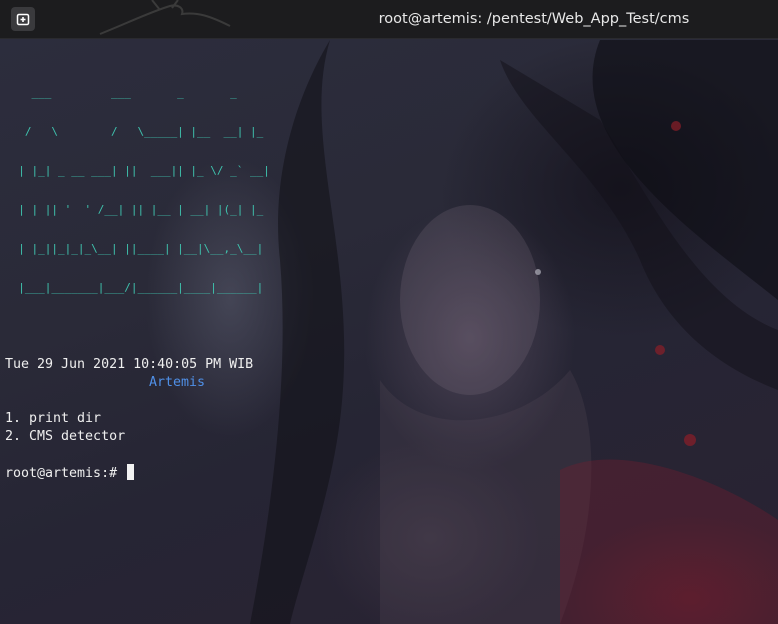  What do you see at coordinates (389, 19) in the screenshot?
I see `title-bar: root@artemis: /pentest/Web_App_Test/cms` at bounding box center [389, 19].